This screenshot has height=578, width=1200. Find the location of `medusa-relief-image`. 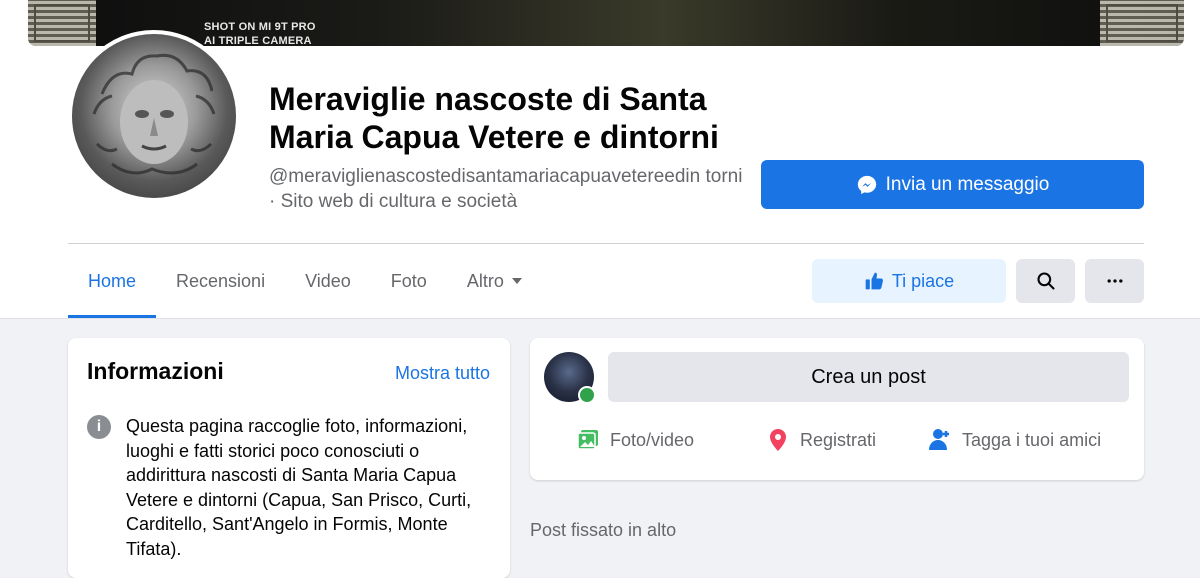

medusa-relief-image is located at coordinates (154, 114).